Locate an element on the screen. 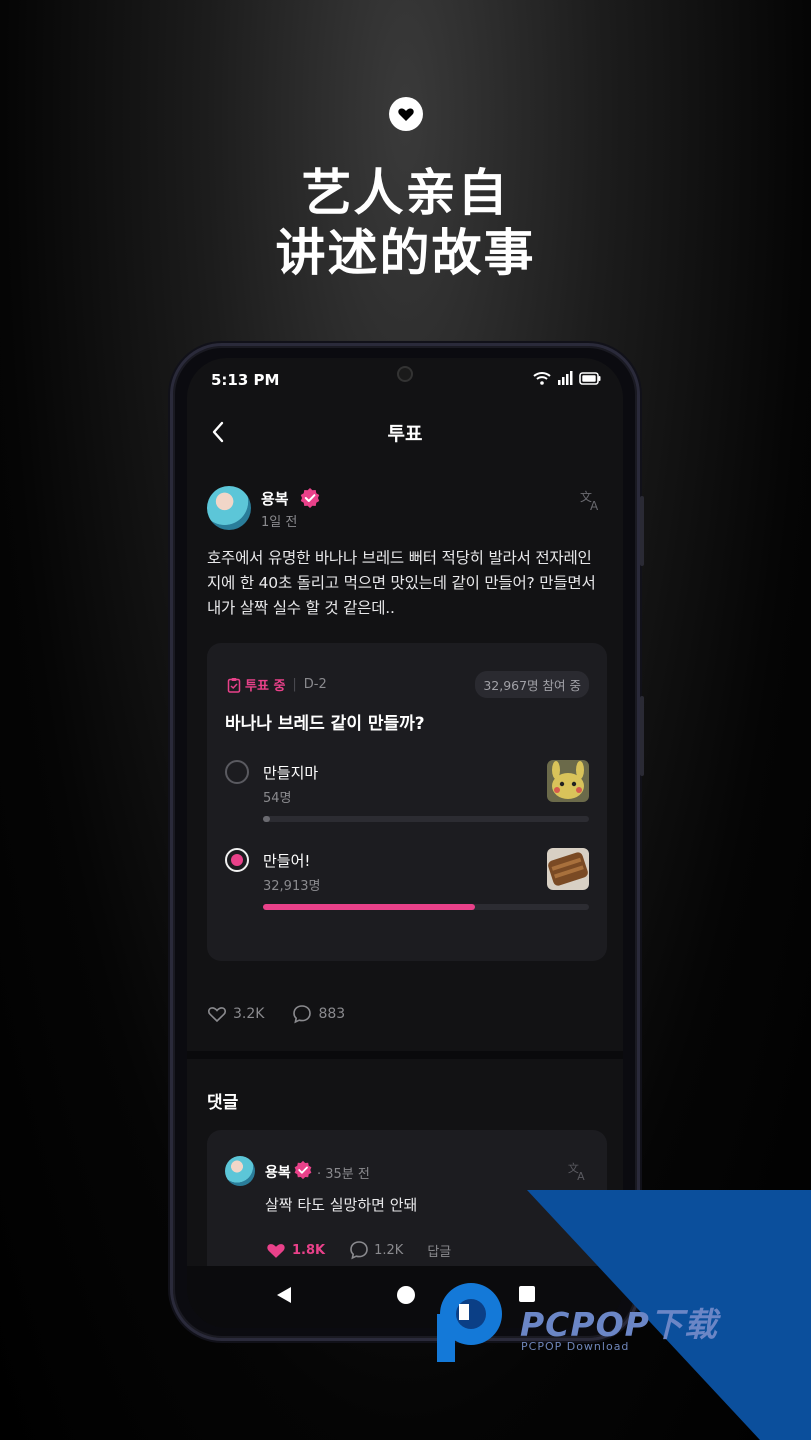 This screenshot has height=1440, width=811. comment-reply-count: 1.2K is located at coordinates (389, 1250).